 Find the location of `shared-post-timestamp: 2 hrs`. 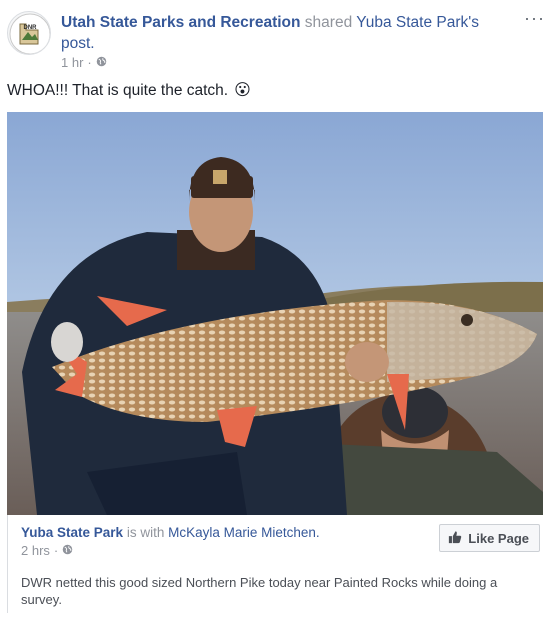

shared-post-timestamp: 2 hrs is located at coordinates (35, 550).